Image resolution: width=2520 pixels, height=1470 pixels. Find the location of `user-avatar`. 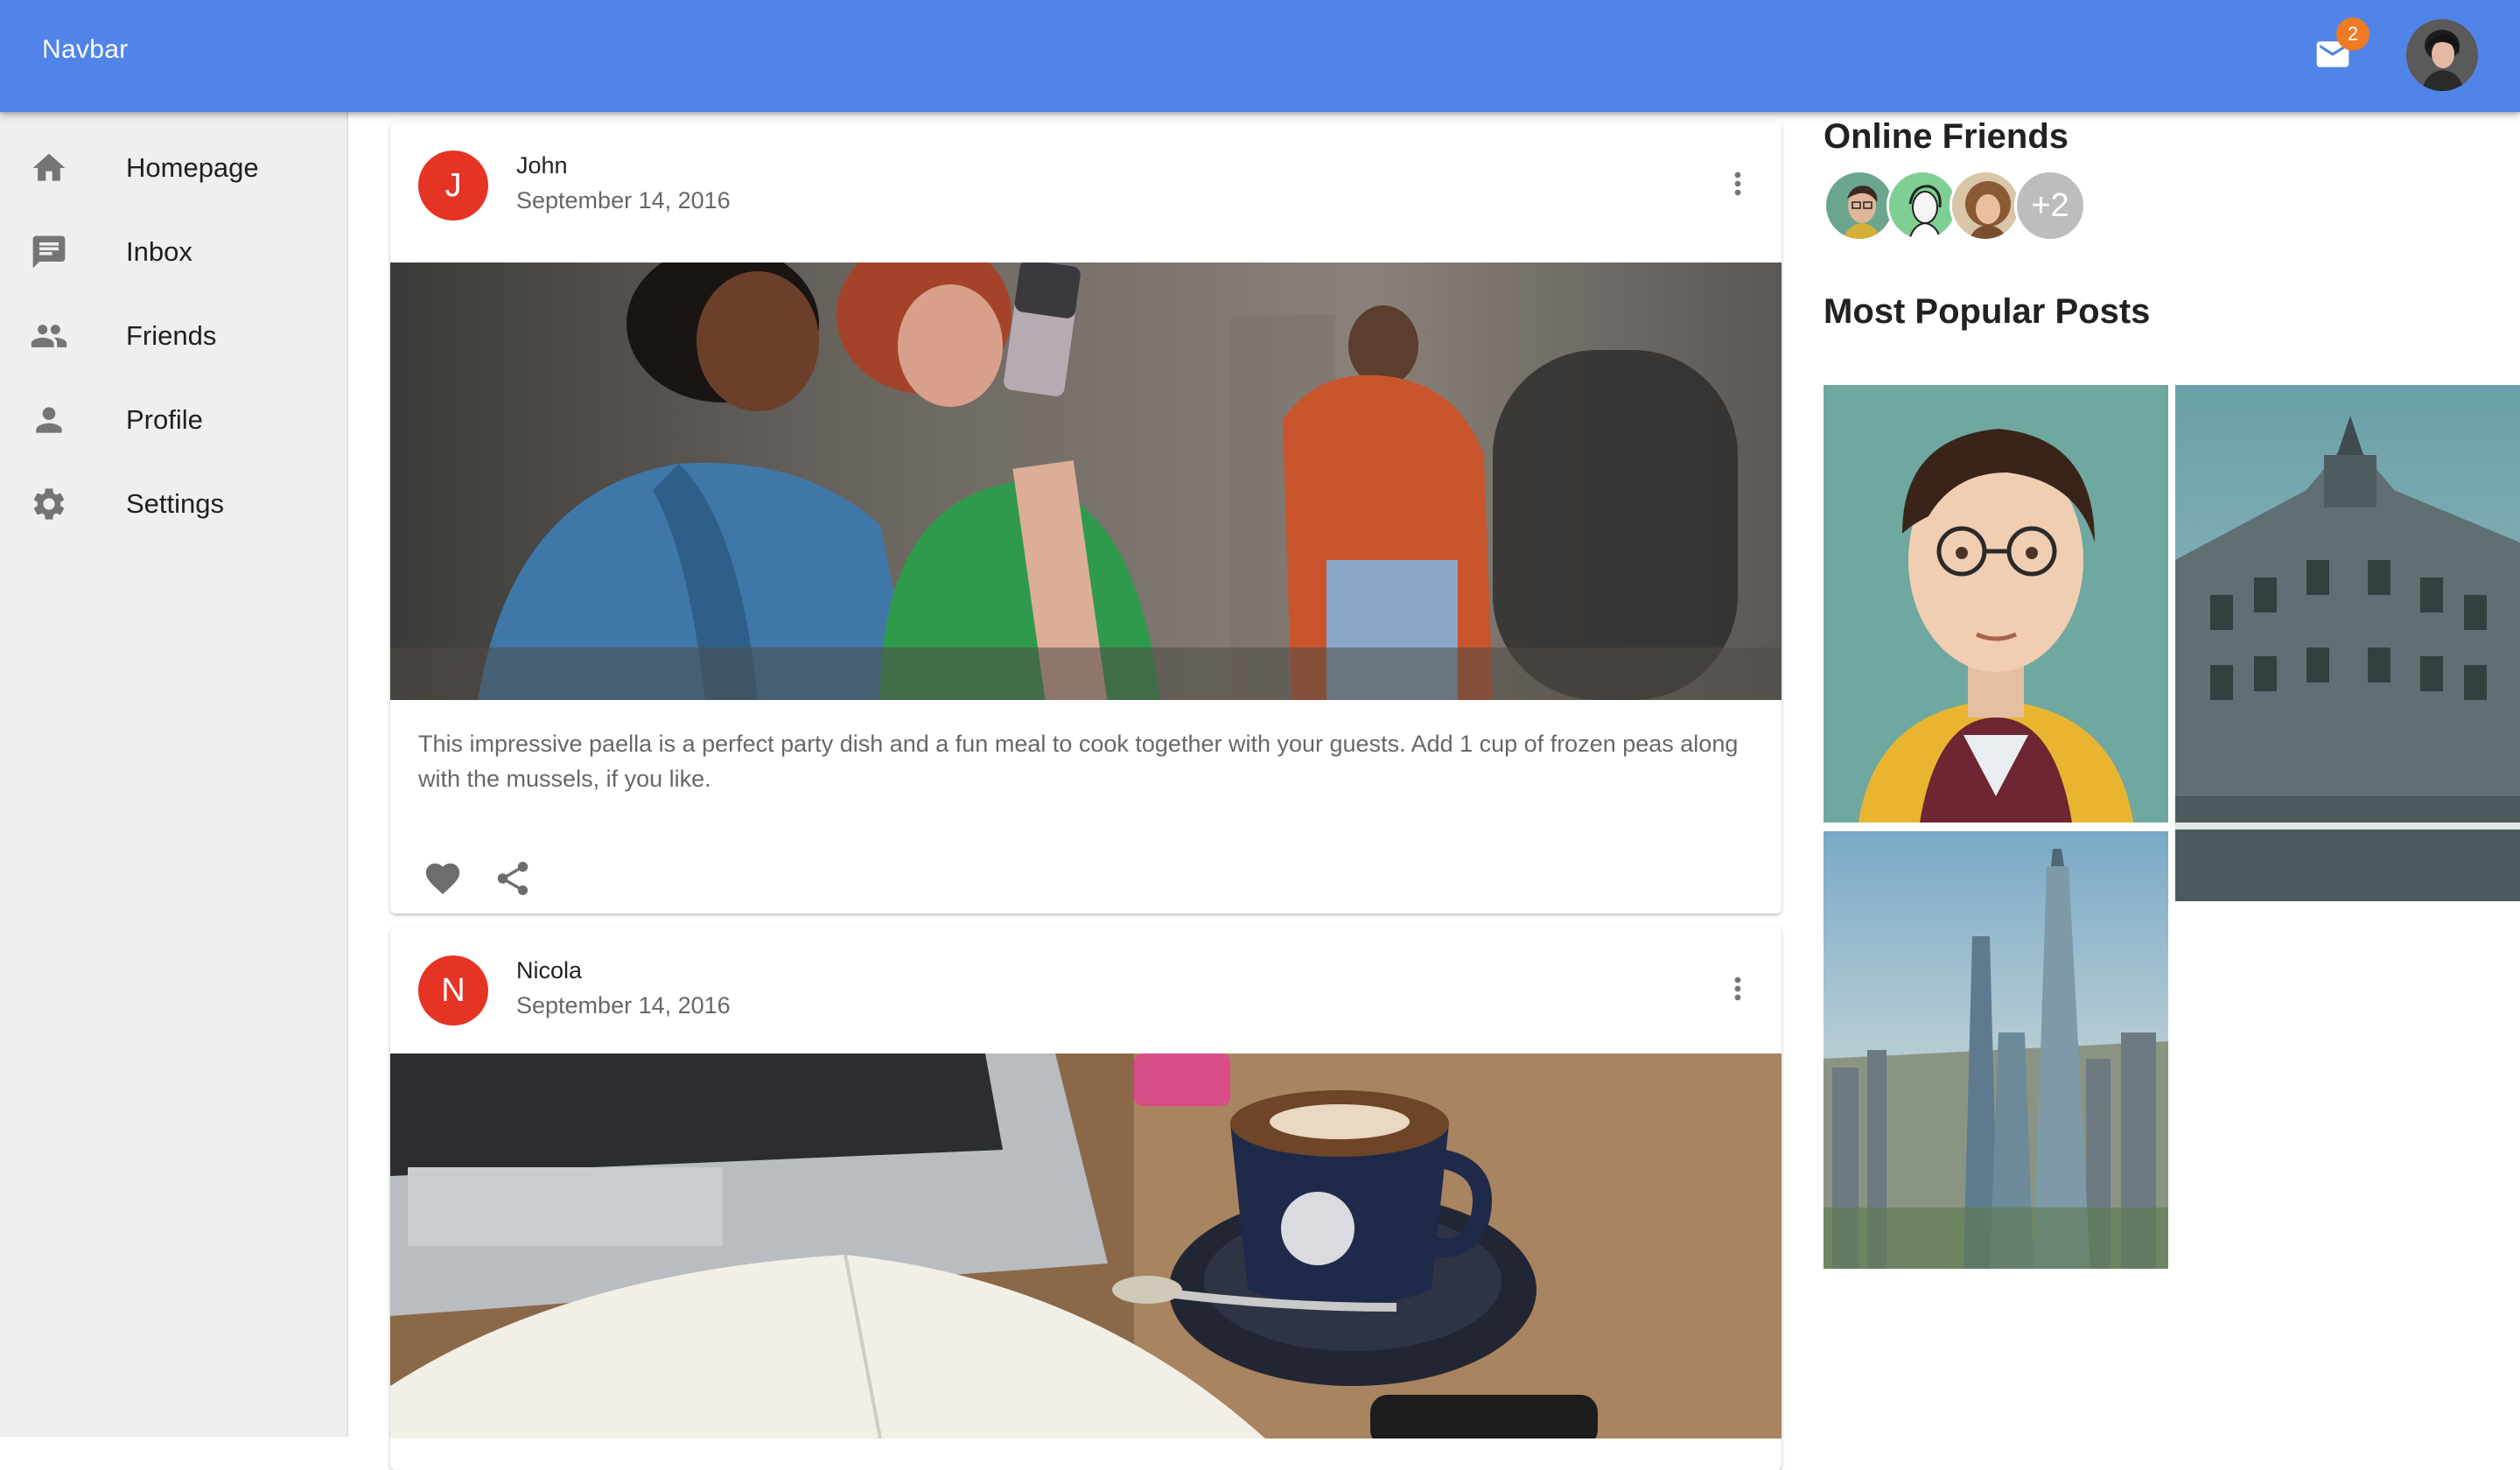

user-avatar is located at coordinates (2442, 55).